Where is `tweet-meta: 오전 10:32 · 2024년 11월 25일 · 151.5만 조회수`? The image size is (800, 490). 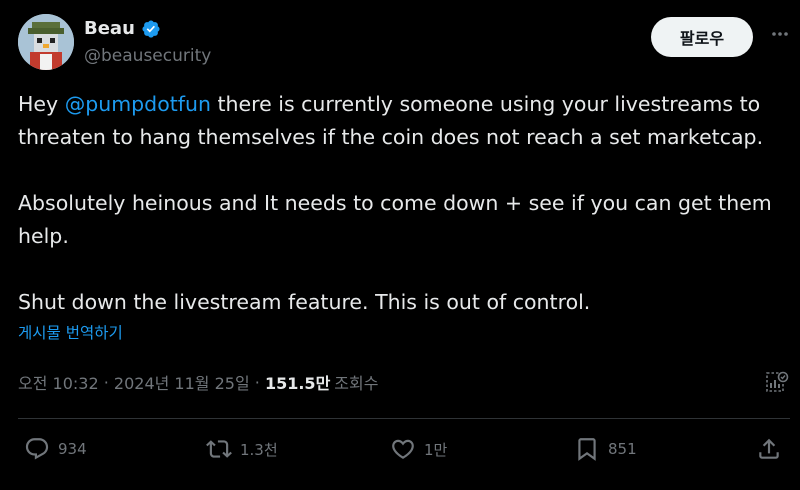 tweet-meta: 오전 10:32 · 2024년 11월 25일 · 151.5만 조회수 is located at coordinates (198, 382).